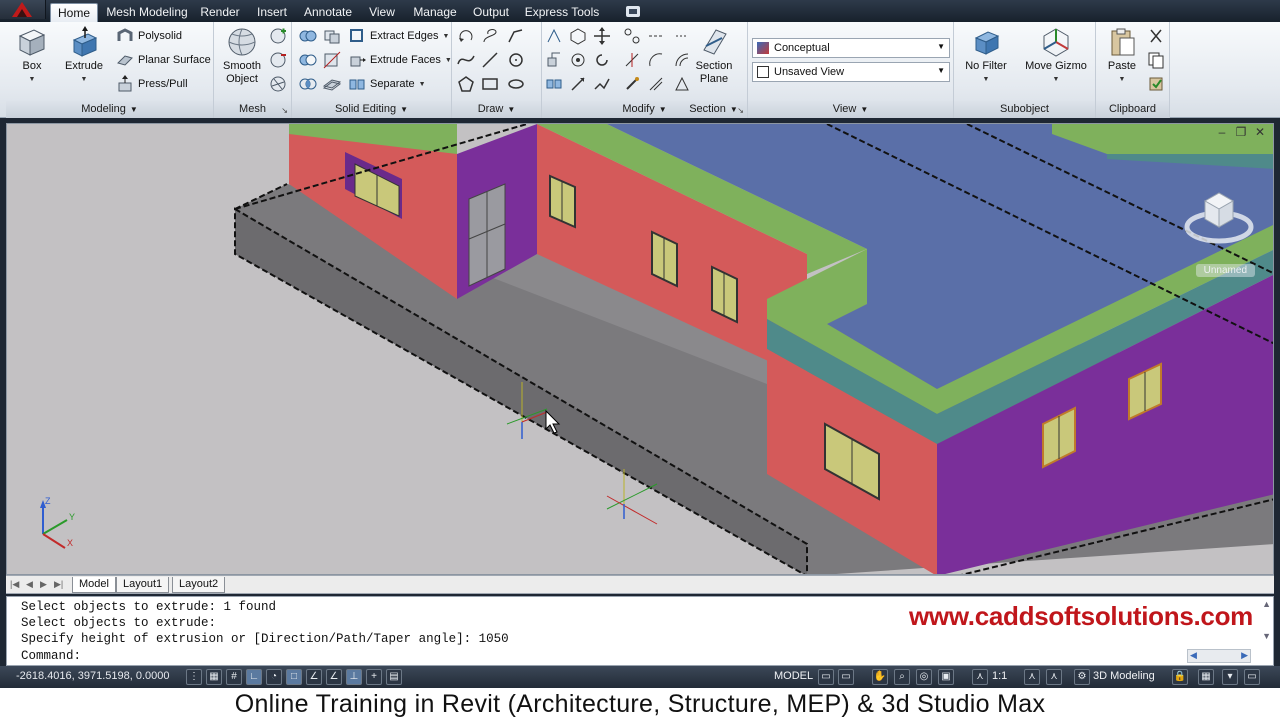 The image size is (1280, 720). What do you see at coordinates (578, 36) in the screenshot?
I see `3d-rotate-icon` at bounding box center [578, 36].